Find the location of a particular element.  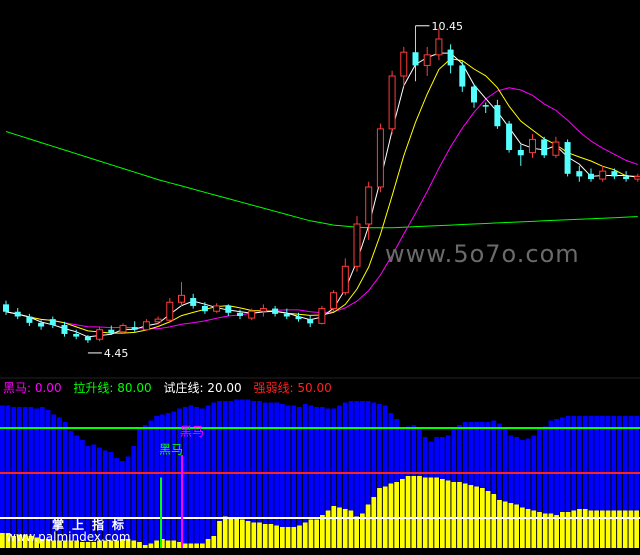

legend-heima: 黑马: 0.00 is located at coordinates (32, 388).